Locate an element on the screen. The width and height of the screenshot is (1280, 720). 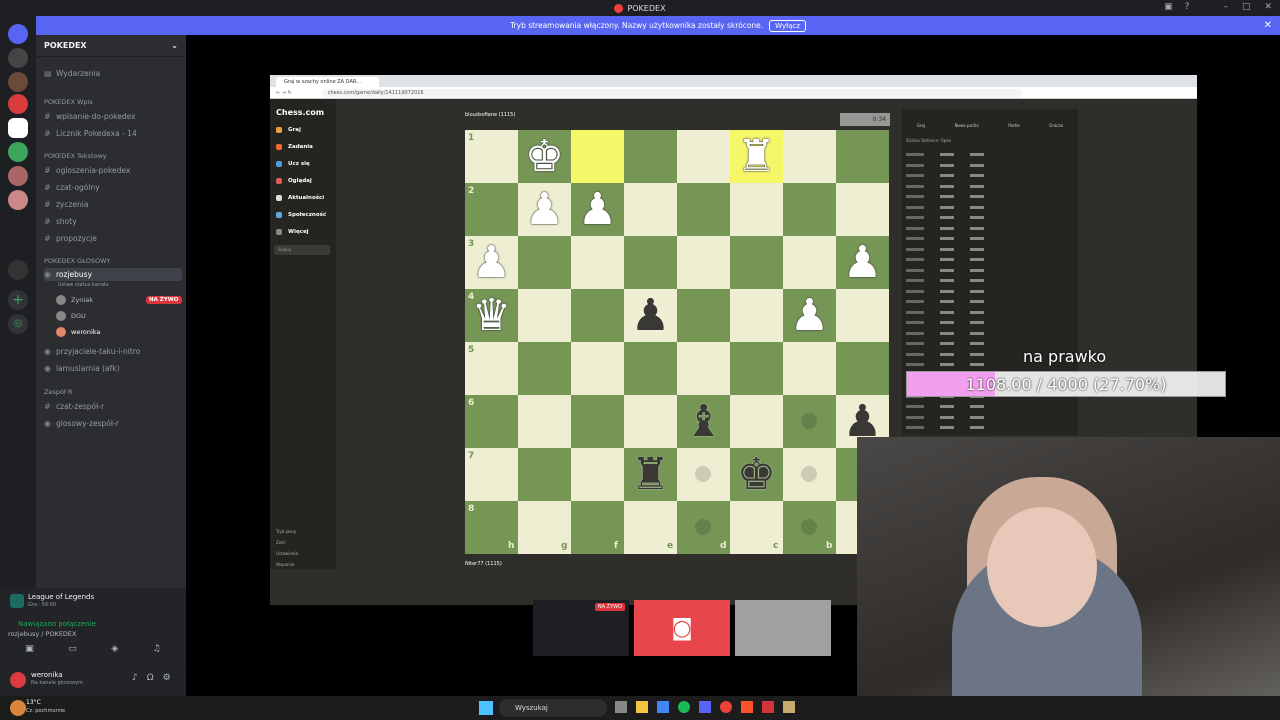
black-king: ♚ is located at coordinates (756, 474).